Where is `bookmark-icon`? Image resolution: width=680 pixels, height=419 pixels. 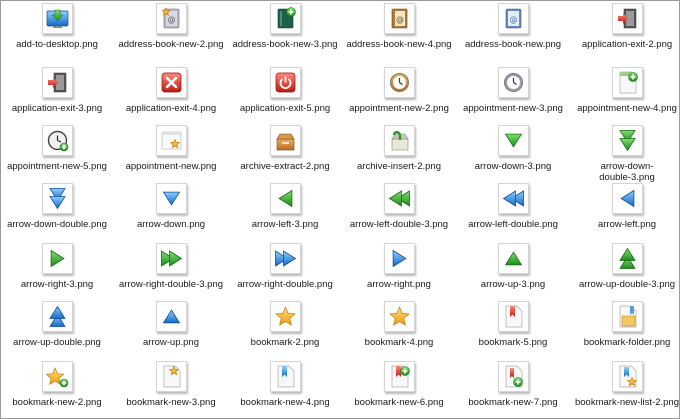
bookmark-icon is located at coordinates (513, 316).